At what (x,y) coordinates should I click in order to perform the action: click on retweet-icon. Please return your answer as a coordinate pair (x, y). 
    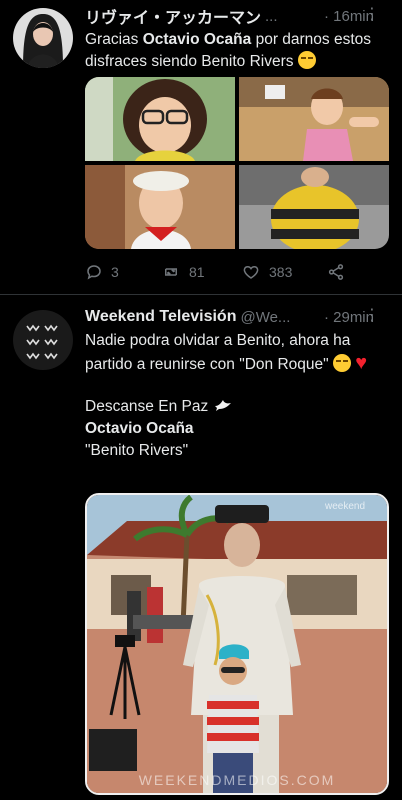
    Looking at the image, I should click on (171, 272).